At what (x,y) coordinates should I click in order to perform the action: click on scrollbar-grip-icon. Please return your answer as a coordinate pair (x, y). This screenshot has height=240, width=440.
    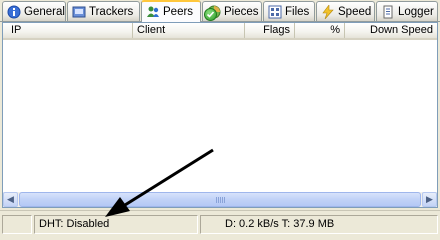
    Looking at the image, I should click on (221, 200).